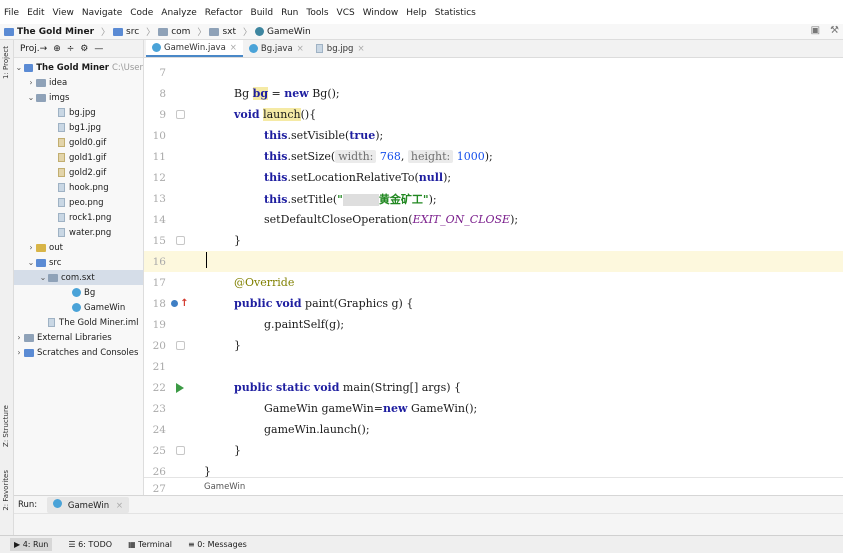 The width and height of the screenshot is (843, 560). I want to click on menu-help: Help, so click(416, 13).